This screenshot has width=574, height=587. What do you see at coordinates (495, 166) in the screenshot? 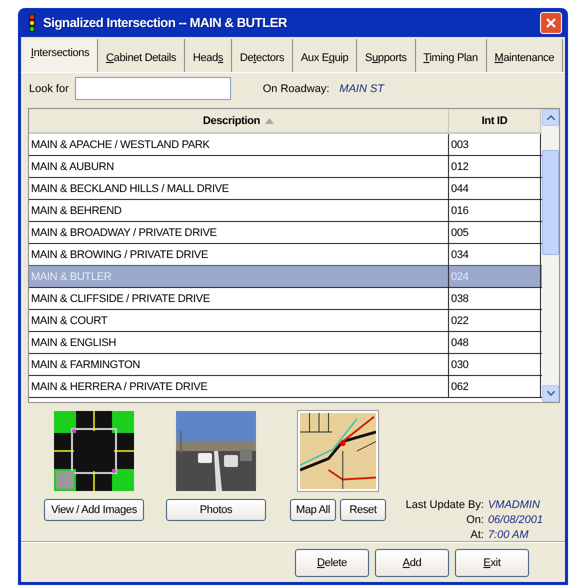
I see `table-cell: 012` at bounding box center [495, 166].